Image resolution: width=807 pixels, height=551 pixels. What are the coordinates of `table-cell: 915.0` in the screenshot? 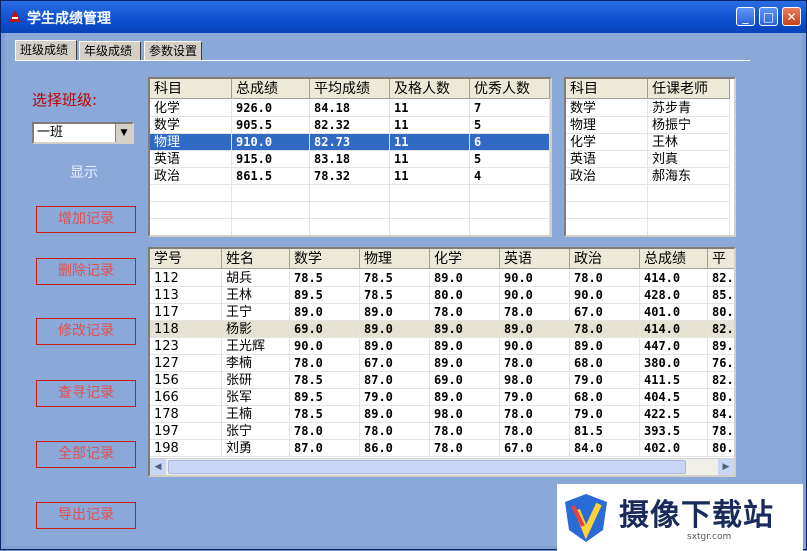 It's located at (271, 159).